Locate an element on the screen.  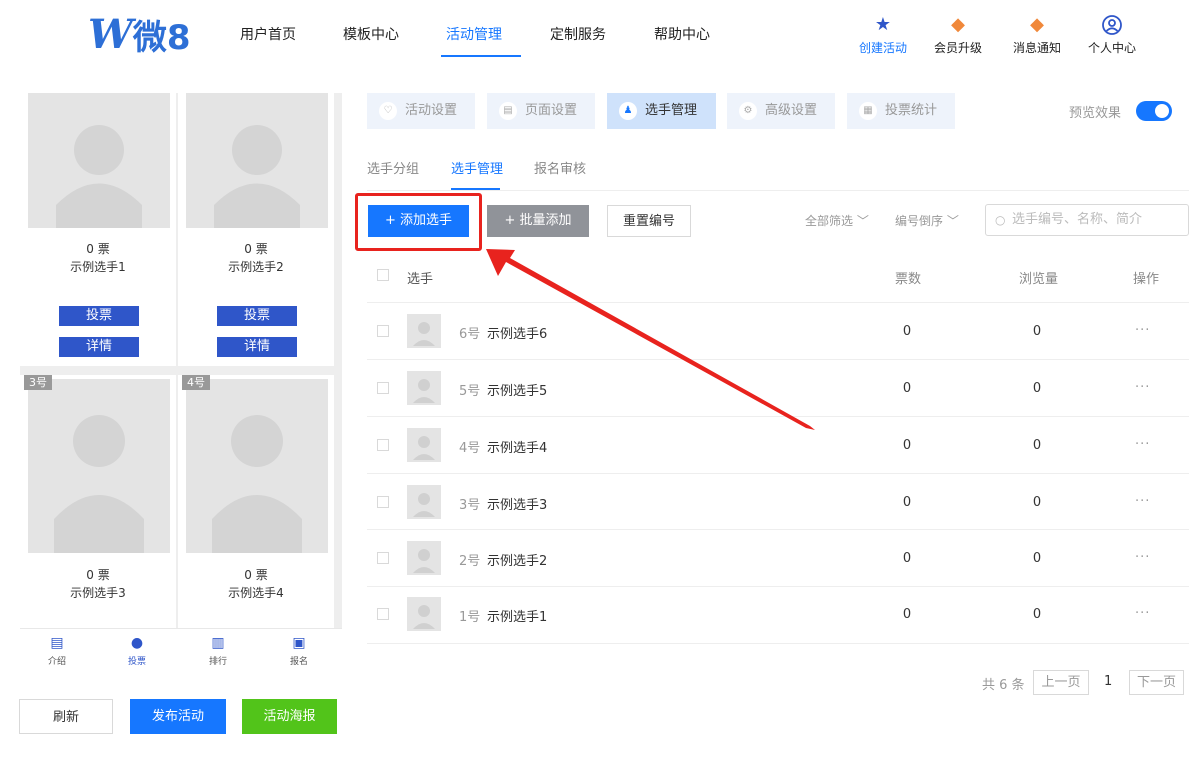
current-page: 1 is located at coordinates (1108, 681).